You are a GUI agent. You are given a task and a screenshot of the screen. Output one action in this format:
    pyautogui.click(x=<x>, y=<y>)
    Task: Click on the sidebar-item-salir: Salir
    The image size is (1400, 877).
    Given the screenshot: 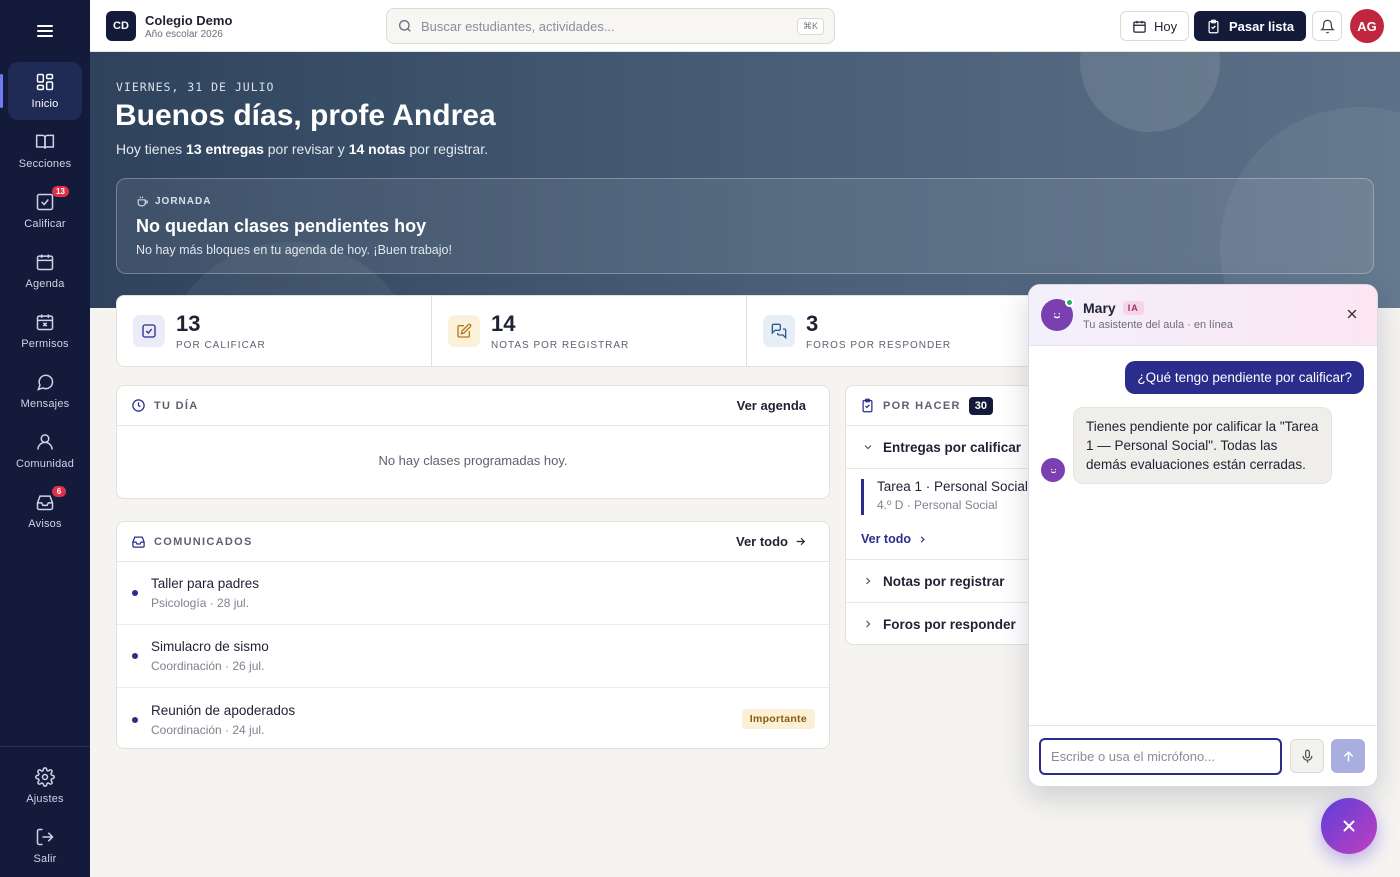 What is the action you would take?
    pyautogui.click(x=45, y=846)
    